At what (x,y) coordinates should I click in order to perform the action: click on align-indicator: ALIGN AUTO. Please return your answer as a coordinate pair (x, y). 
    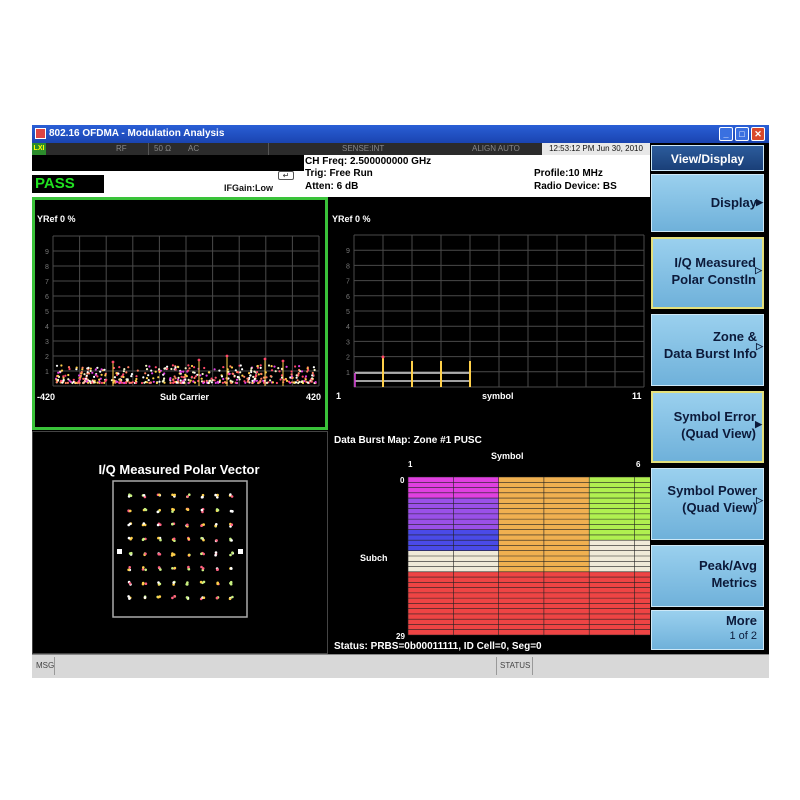
    Looking at the image, I should click on (496, 148).